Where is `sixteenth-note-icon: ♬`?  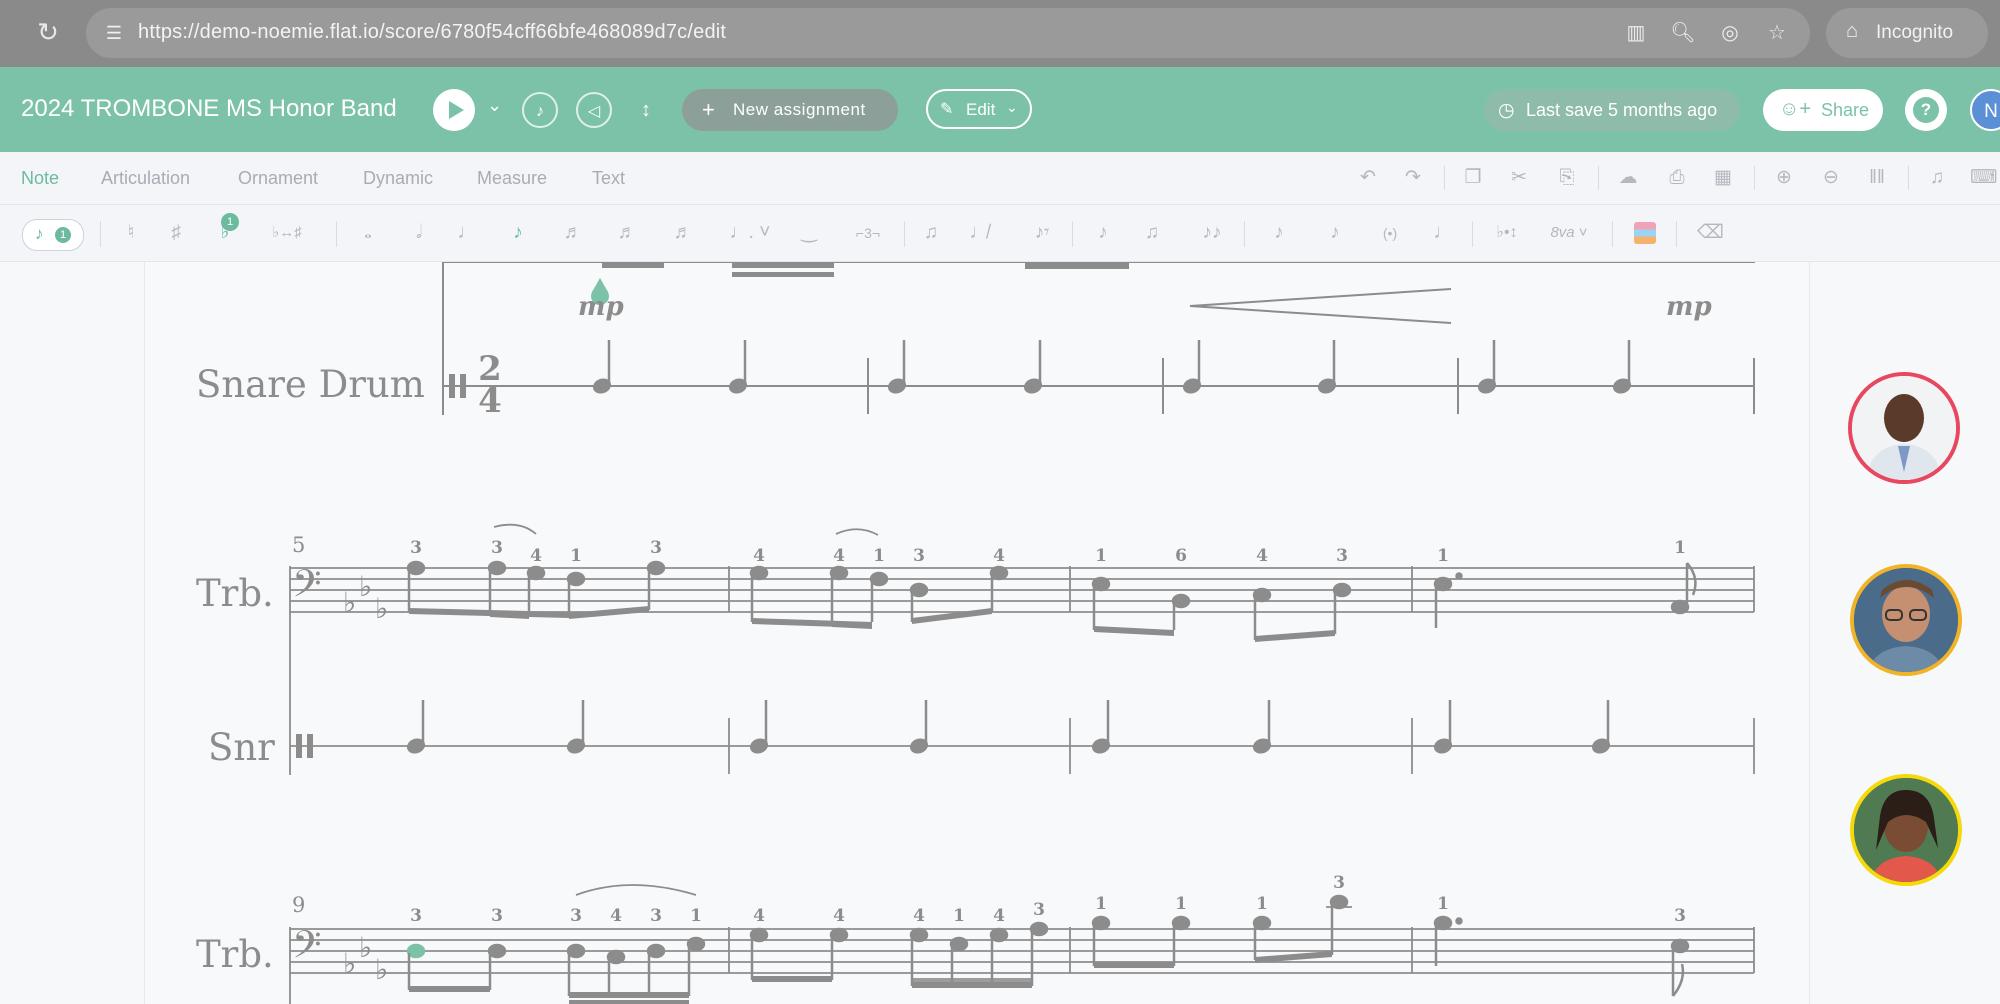
sixteenth-note-icon: ♬ is located at coordinates (573, 233).